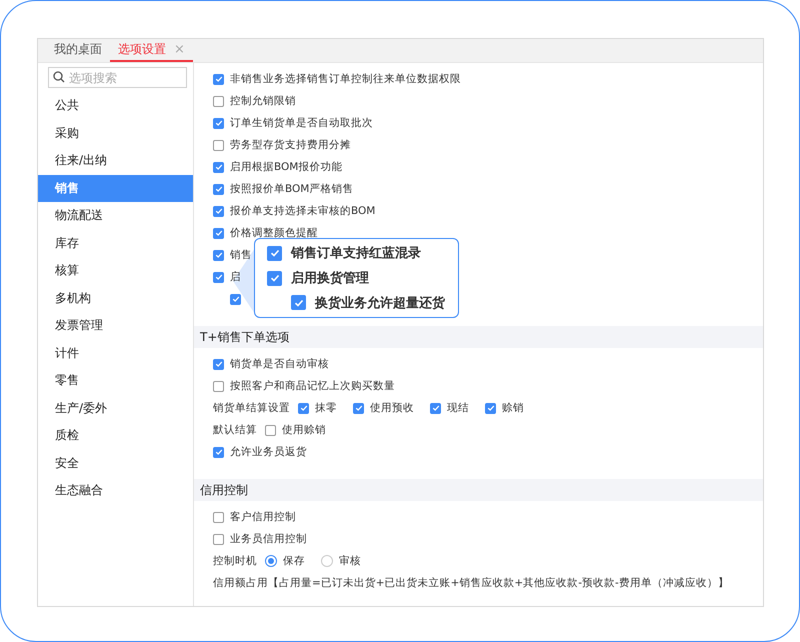 The image size is (800, 642). I want to click on option-label: 启用换货管理, so click(330, 278).